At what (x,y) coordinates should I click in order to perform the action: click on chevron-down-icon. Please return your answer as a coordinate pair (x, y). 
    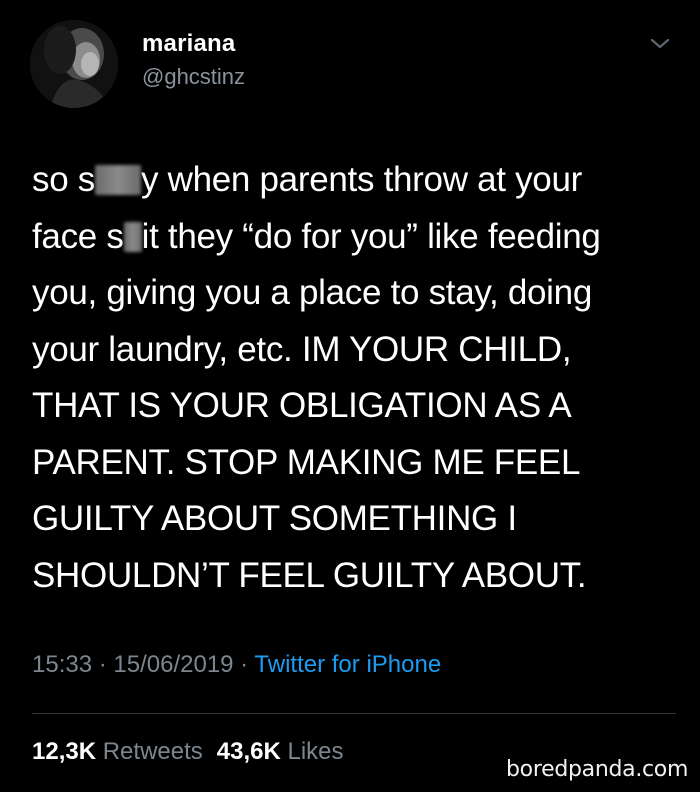
    Looking at the image, I should click on (660, 44).